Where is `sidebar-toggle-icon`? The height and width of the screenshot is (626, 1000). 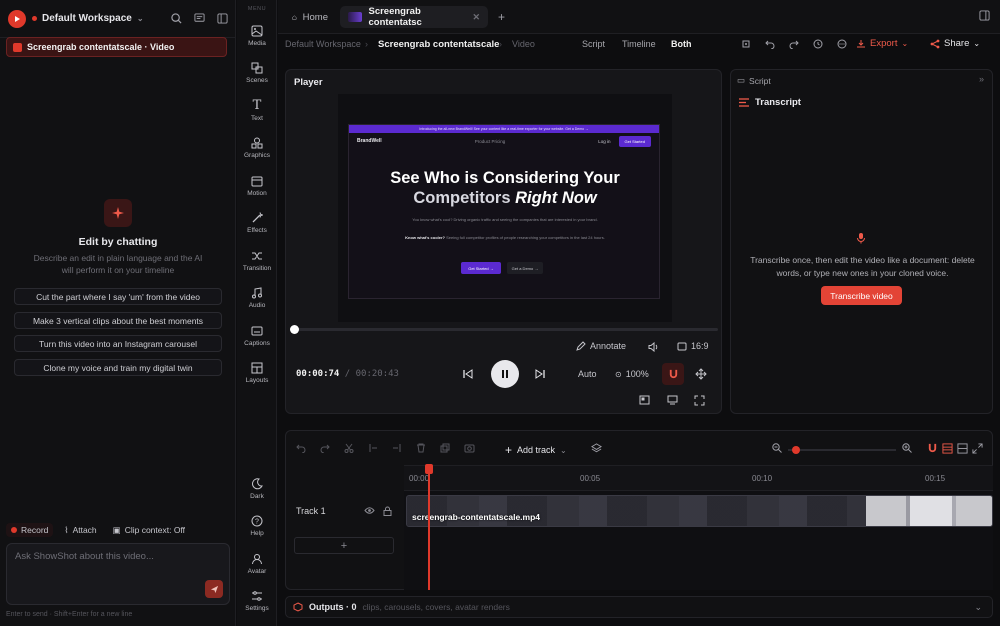 sidebar-toggle-icon is located at coordinates (984, 17).